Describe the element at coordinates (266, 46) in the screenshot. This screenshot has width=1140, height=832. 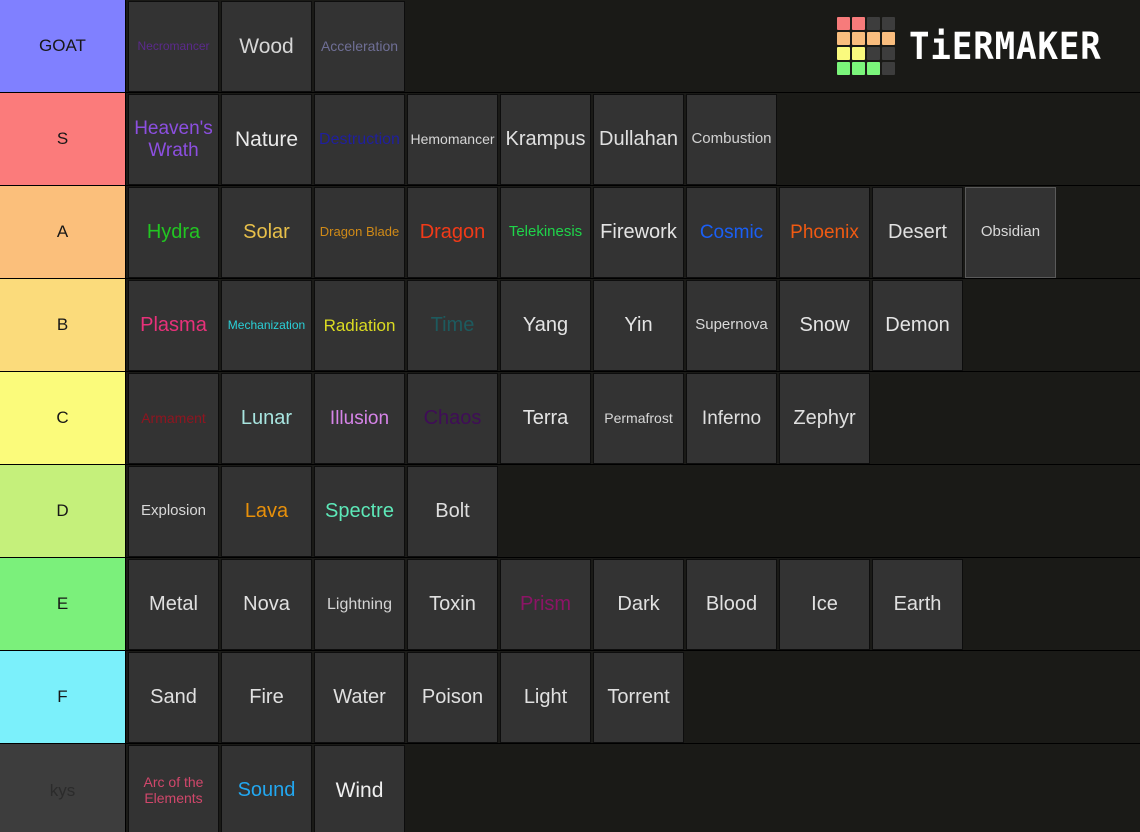
I see `tier-item: Wood` at that location.